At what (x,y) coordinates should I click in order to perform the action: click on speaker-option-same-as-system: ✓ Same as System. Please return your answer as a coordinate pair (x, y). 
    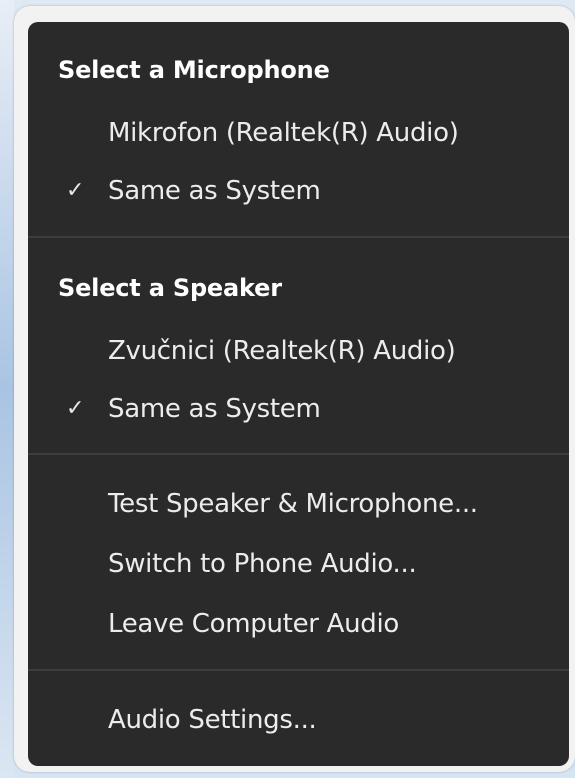
    Looking at the image, I should click on (298, 409).